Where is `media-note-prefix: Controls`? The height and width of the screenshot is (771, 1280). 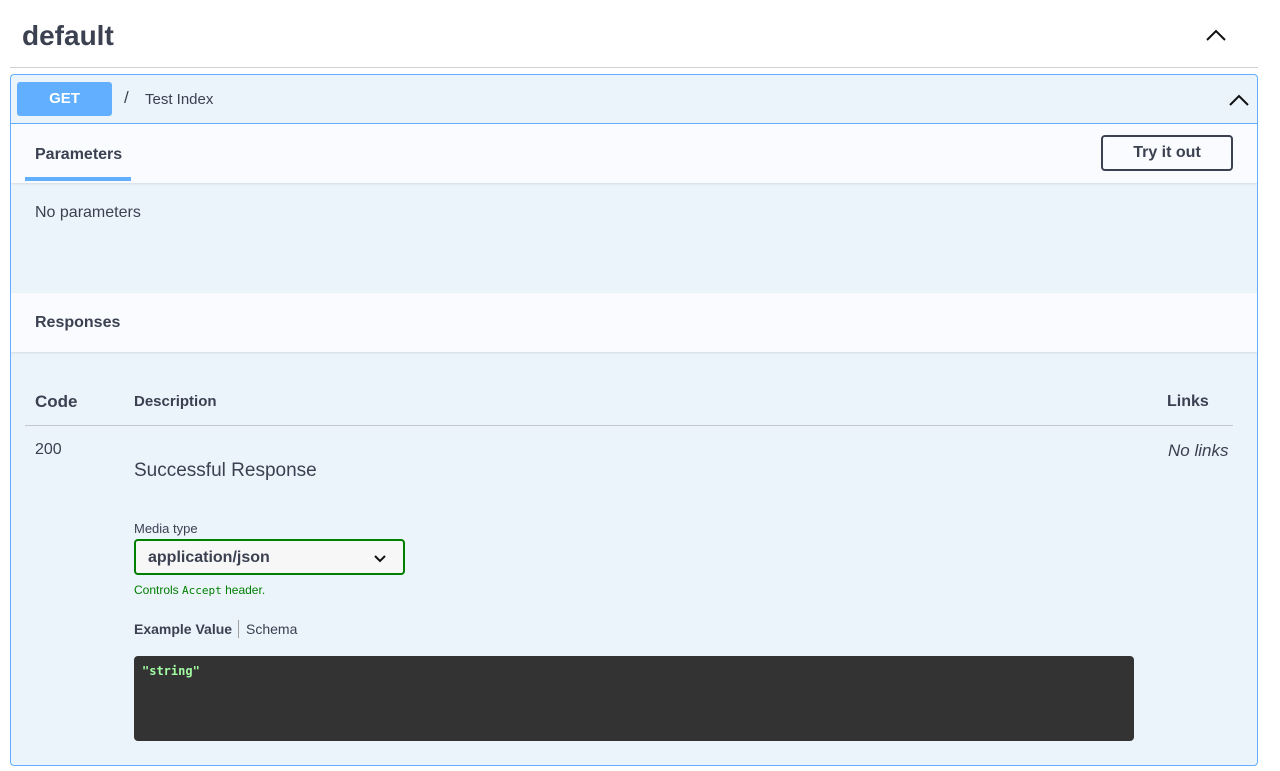 media-note-prefix: Controls is located at coordinates (158, 590).